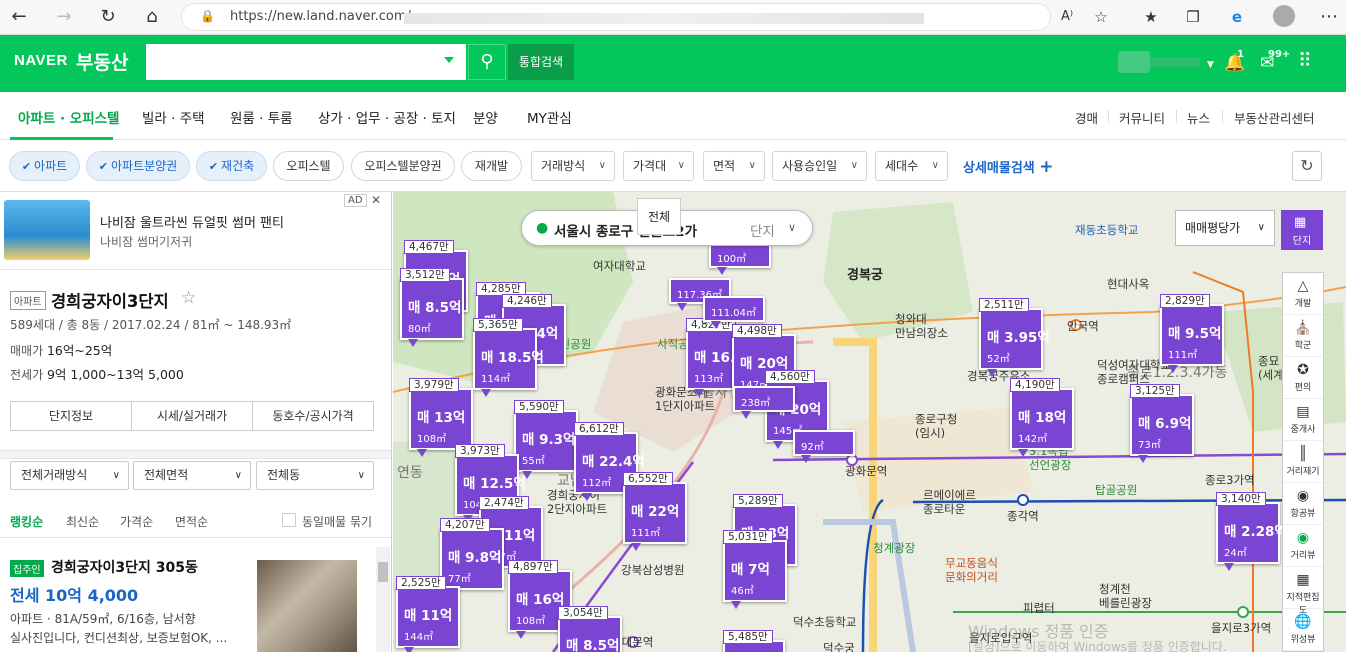 This screenshot has width=1346, height=652. Describe the element at coordinates (508, 357) in the screenshot. I see `price-marker: 5,365만 매 18.5억 114㎡` at that location.